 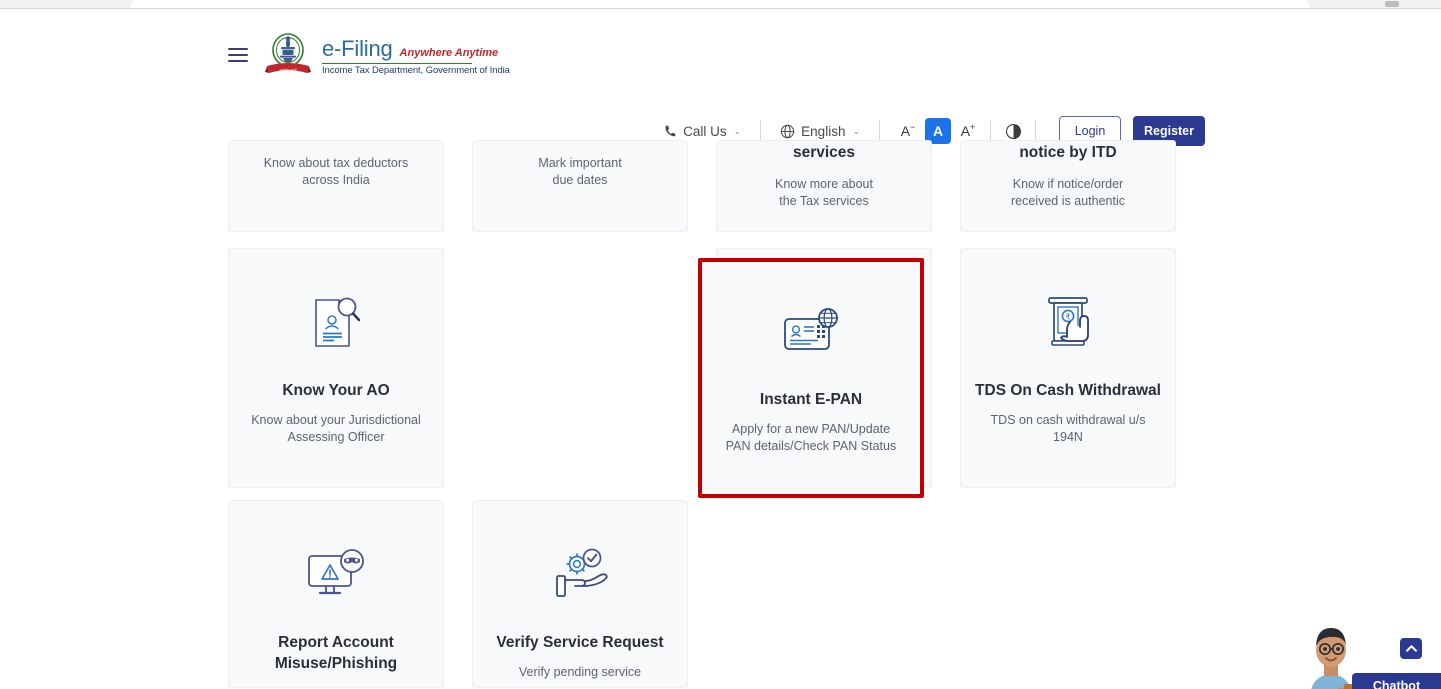 I want to click on card-description: Verify pending service, so click(x=580, y=671).